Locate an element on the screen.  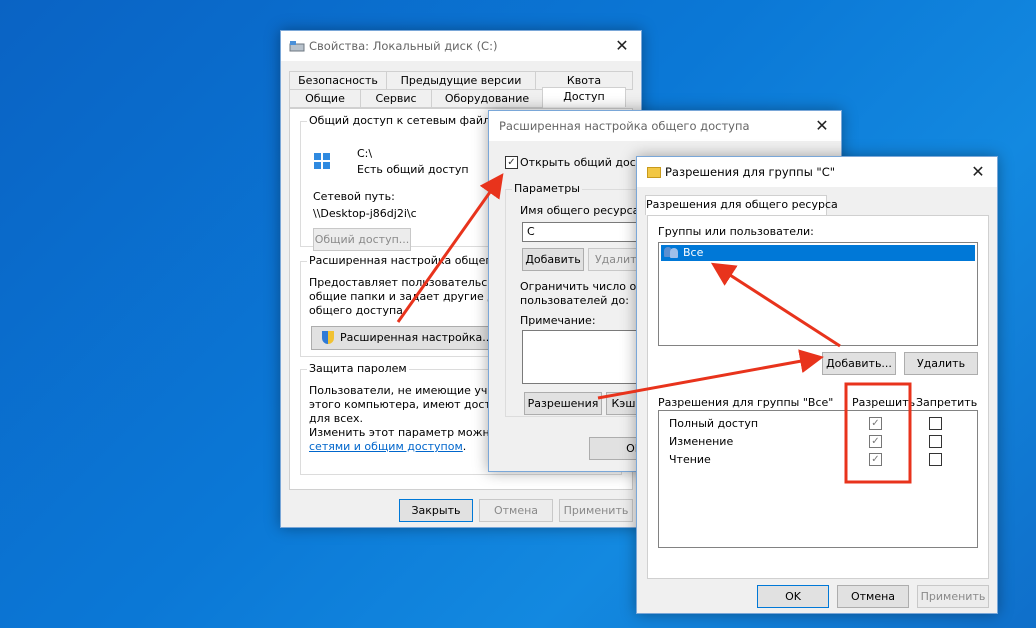
add-share-button: Добавить is located at coordinates (553, 259).